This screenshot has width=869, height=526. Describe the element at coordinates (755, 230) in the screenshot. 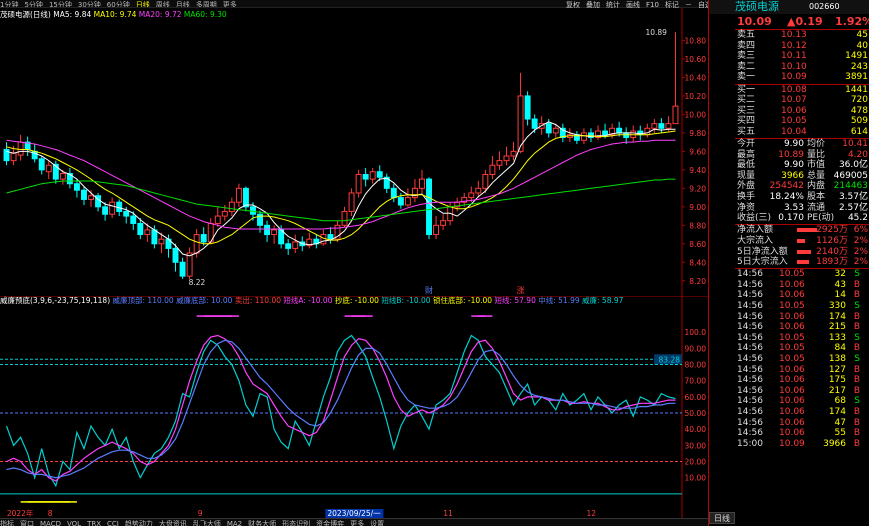

I see `flow-label: 净流入额` at that location.